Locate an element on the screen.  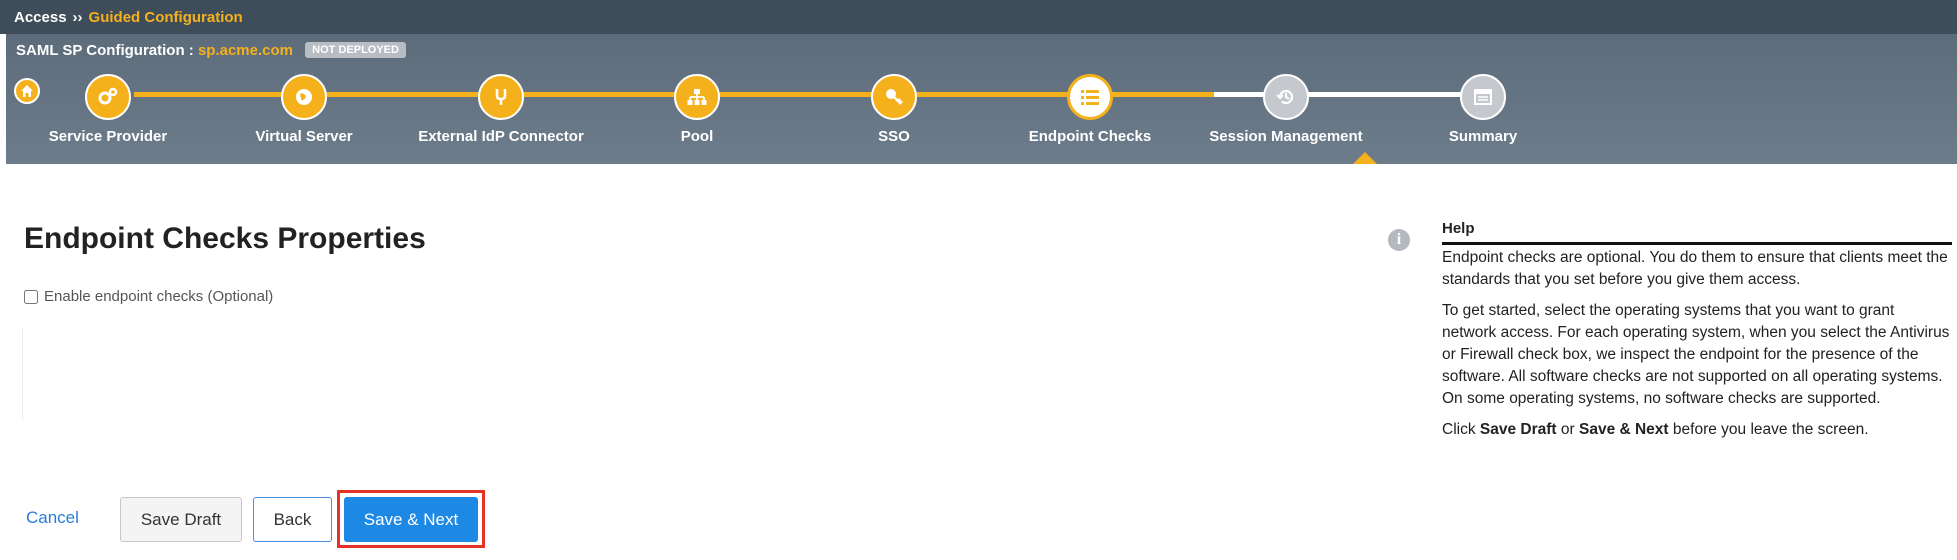
info-icon: i is located at coordinates (1399, 240).